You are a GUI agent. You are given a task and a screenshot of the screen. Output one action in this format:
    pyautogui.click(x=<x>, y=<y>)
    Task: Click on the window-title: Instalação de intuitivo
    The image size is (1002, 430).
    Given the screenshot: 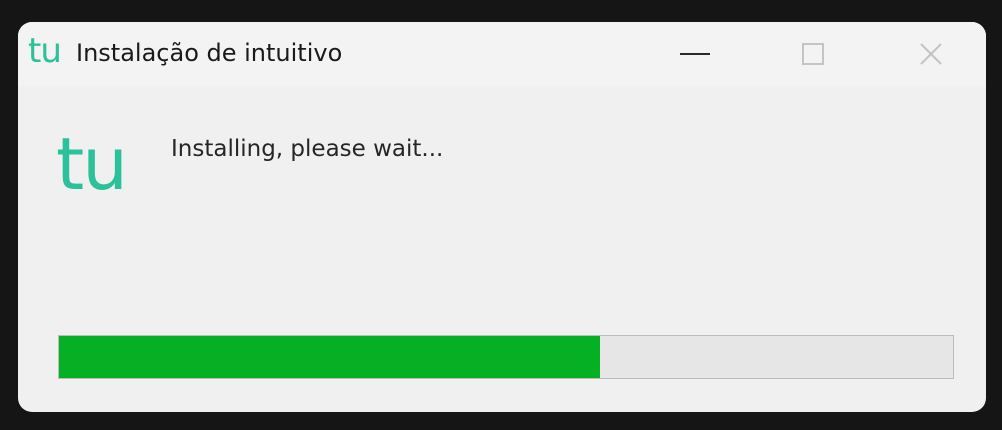 What is the action you would take?
    pyautogui.click(x=209, y=53)
    